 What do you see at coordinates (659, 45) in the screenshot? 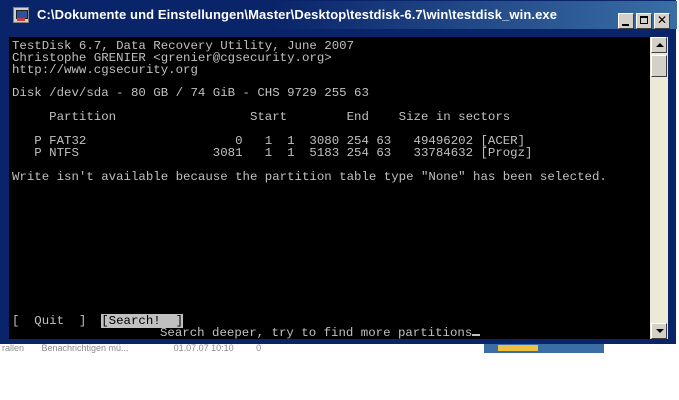
I see `scroll-up-icon` at bounding box center [659, 45].